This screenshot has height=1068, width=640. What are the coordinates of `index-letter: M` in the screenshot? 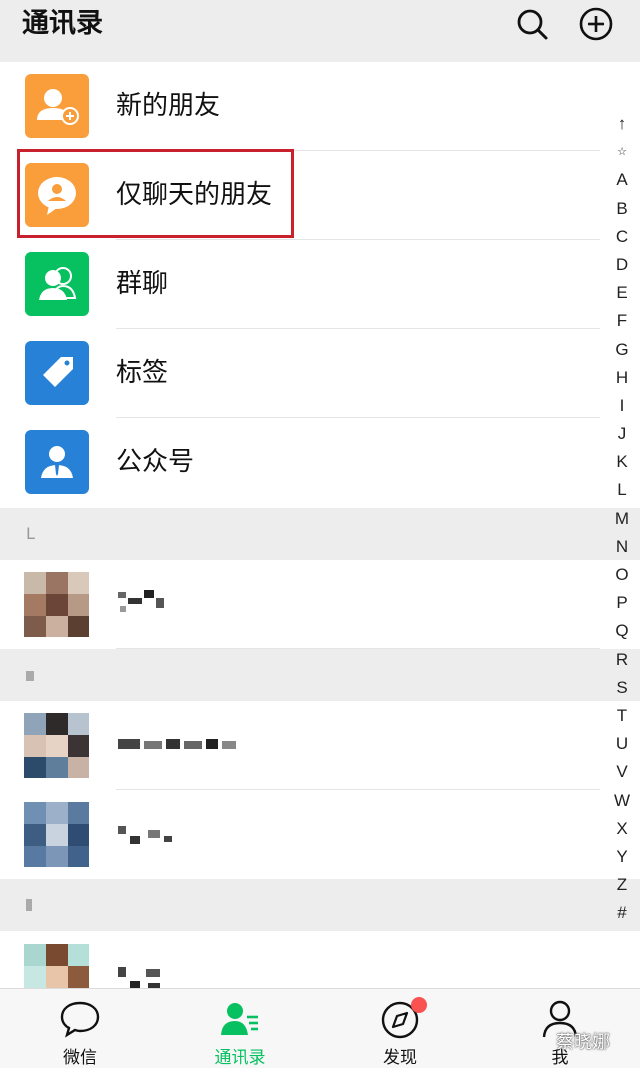 It's located at (622, 519).